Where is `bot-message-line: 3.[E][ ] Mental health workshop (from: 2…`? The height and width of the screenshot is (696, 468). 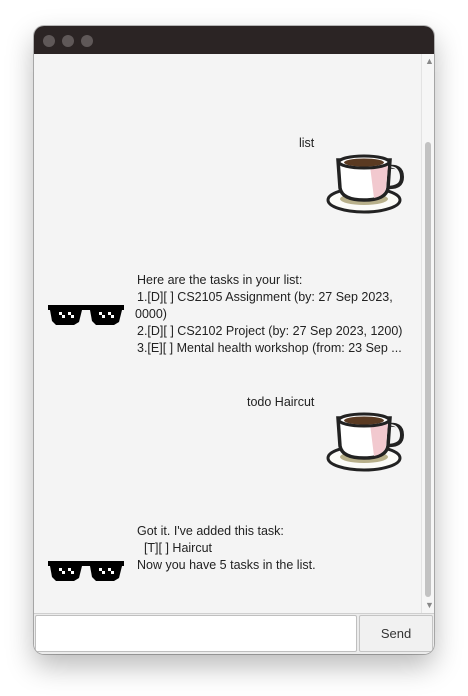 bot-message-line: 3.[E][ ] Mental health workshop (from: 2… is located at coordinates (269, 348).